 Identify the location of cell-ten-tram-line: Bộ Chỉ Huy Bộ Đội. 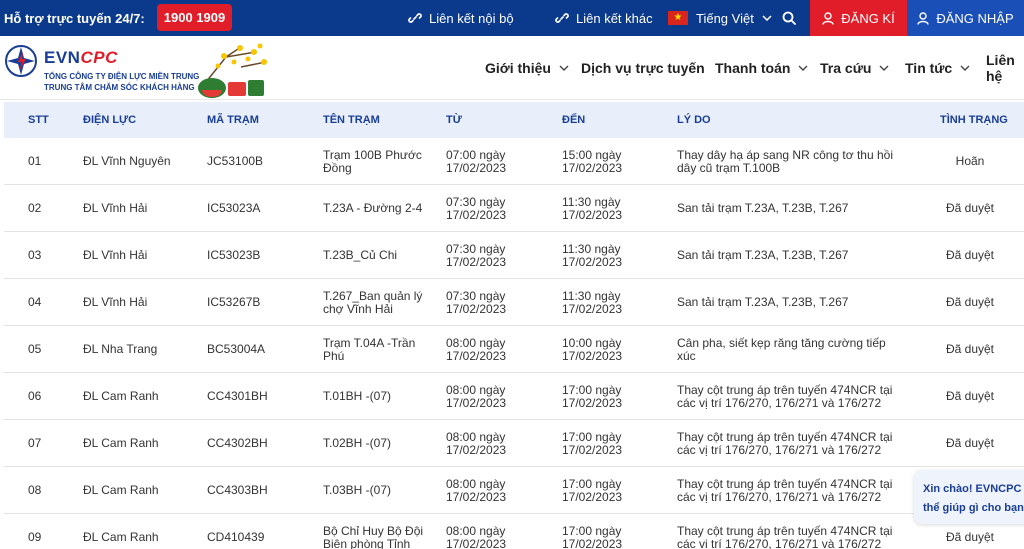
(373, 530).